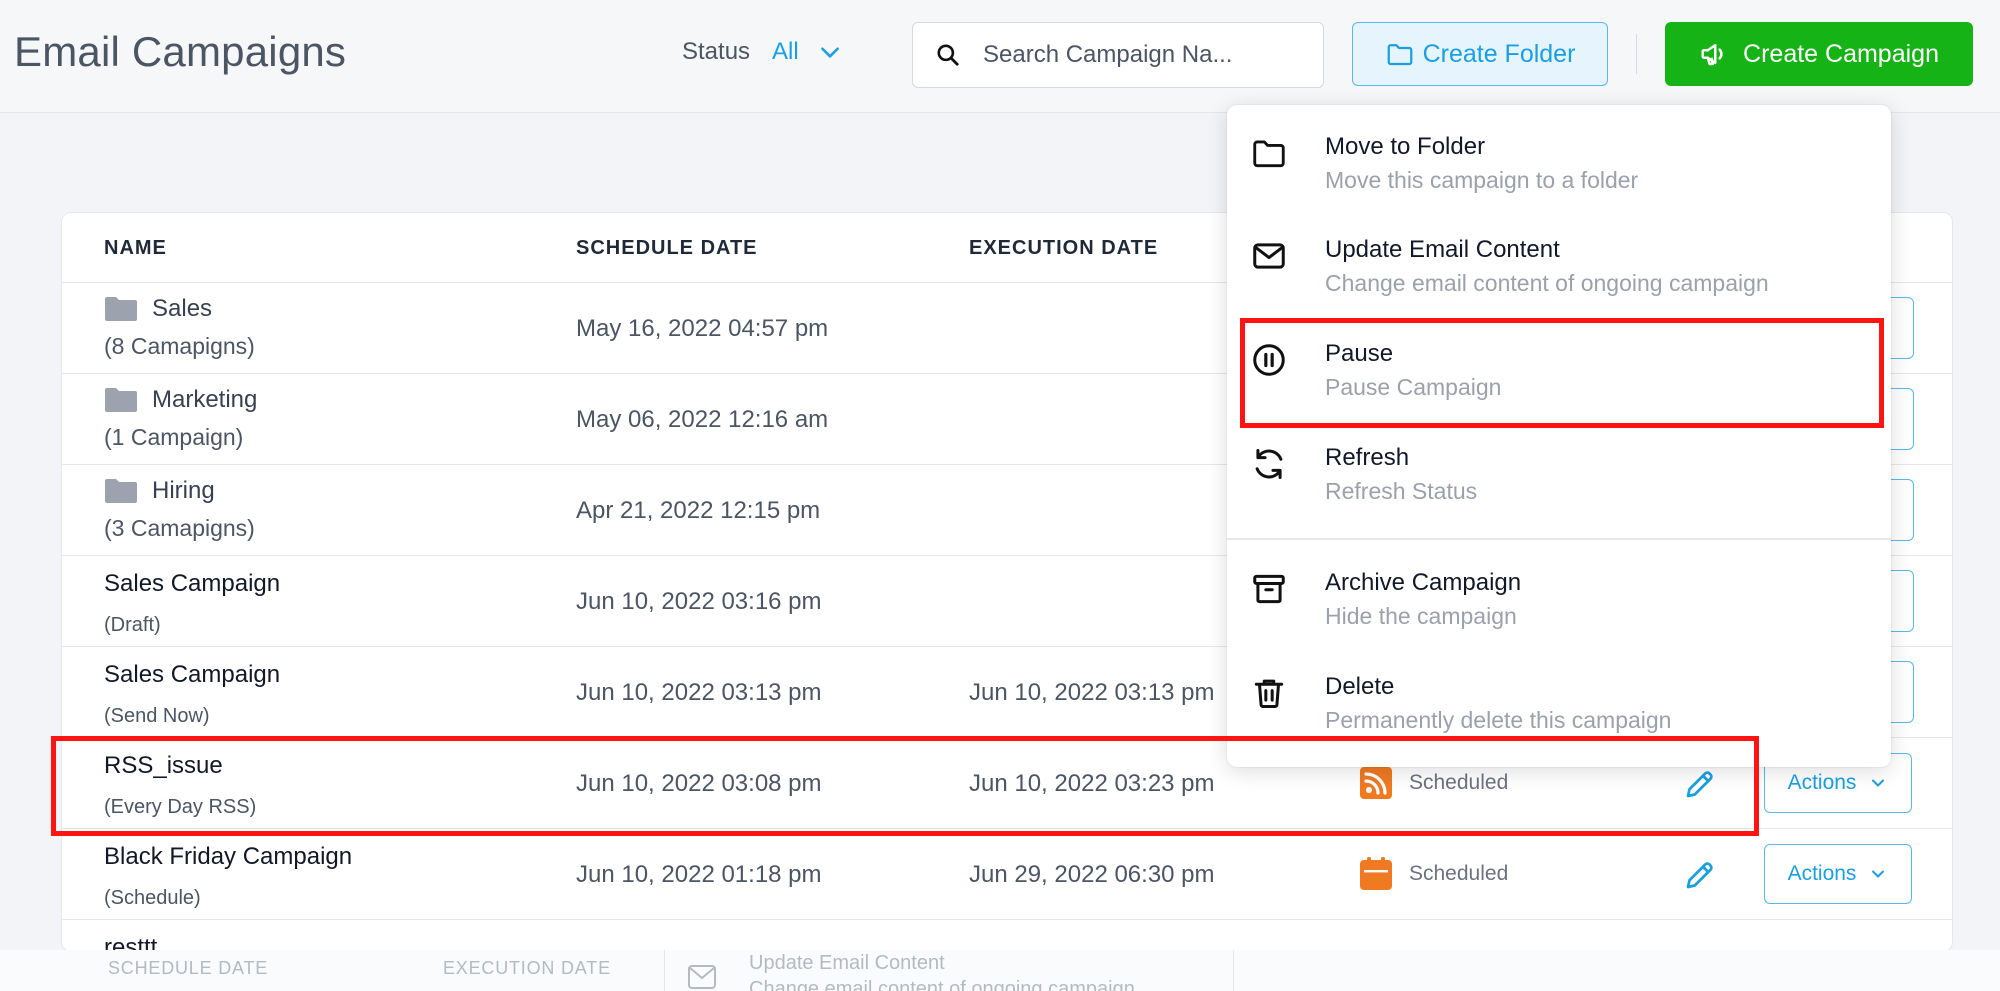 The height and width of the screenshot is (991, 2000). Describe the element at coordinates (1421, 616) in the screenshot. I see `menu-item-desc: Hide the campaign` at that location.